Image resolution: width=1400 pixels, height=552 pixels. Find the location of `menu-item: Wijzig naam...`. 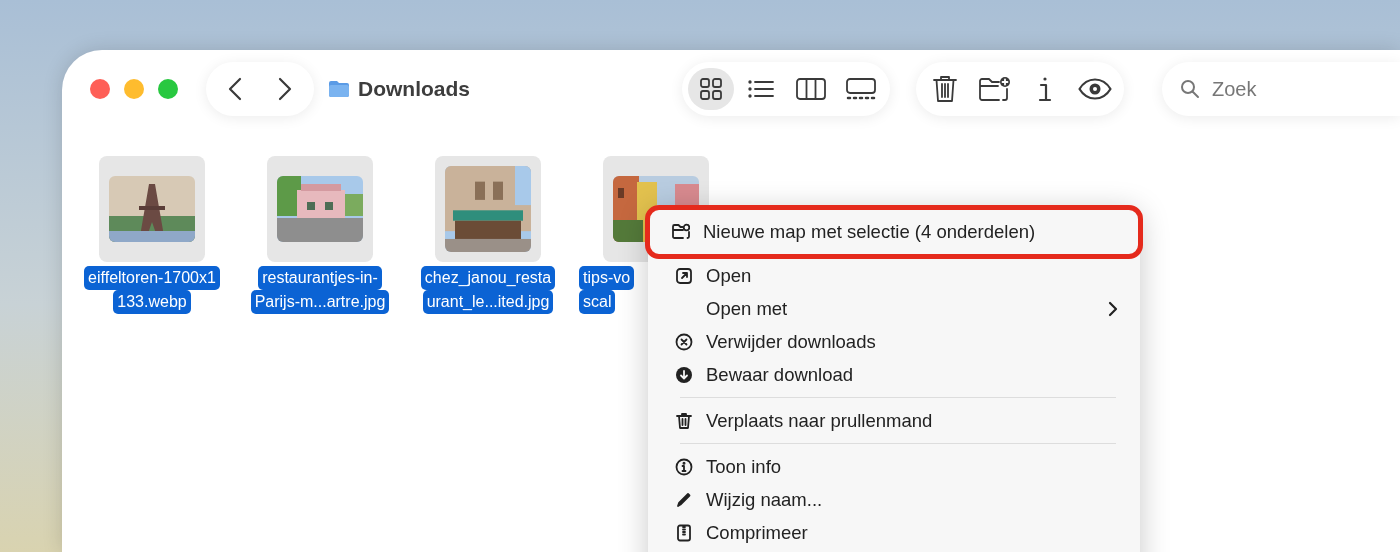

menu-item: Wijzig naam... is located at coordinates (894, 499).